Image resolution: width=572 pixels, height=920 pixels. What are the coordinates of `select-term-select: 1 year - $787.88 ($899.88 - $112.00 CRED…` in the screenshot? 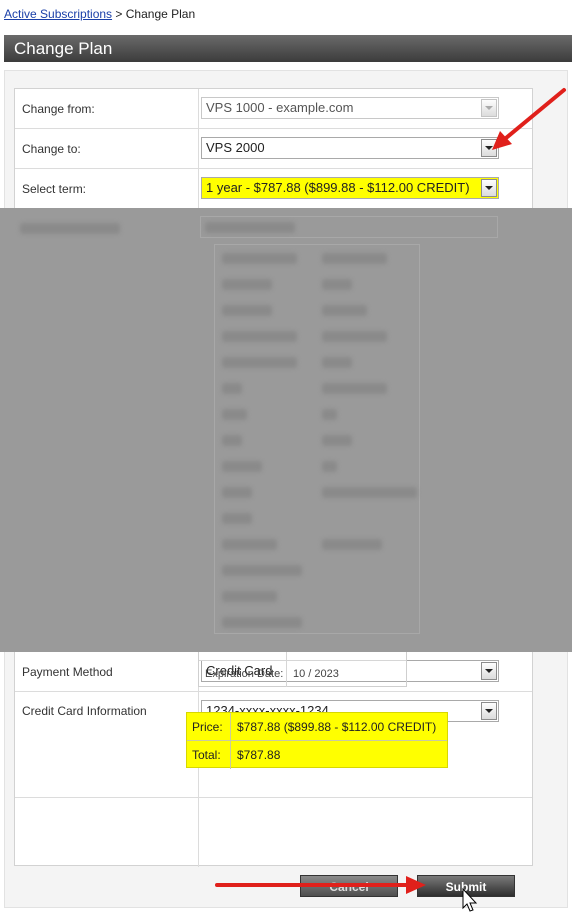 It's located at (350, 188).